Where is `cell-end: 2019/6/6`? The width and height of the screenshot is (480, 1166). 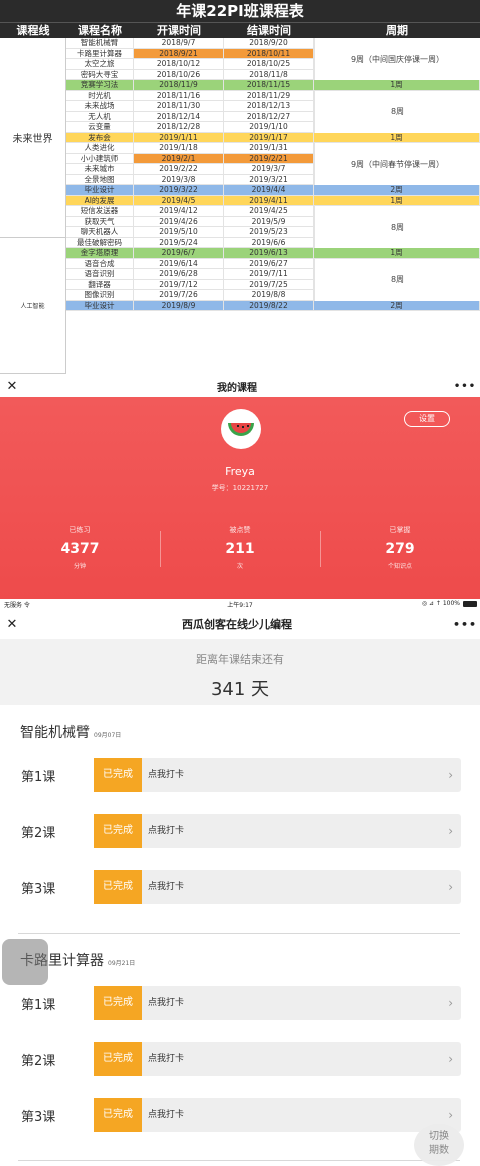 cell-end: 2019/6/6 is located at coordinates (269, 242).